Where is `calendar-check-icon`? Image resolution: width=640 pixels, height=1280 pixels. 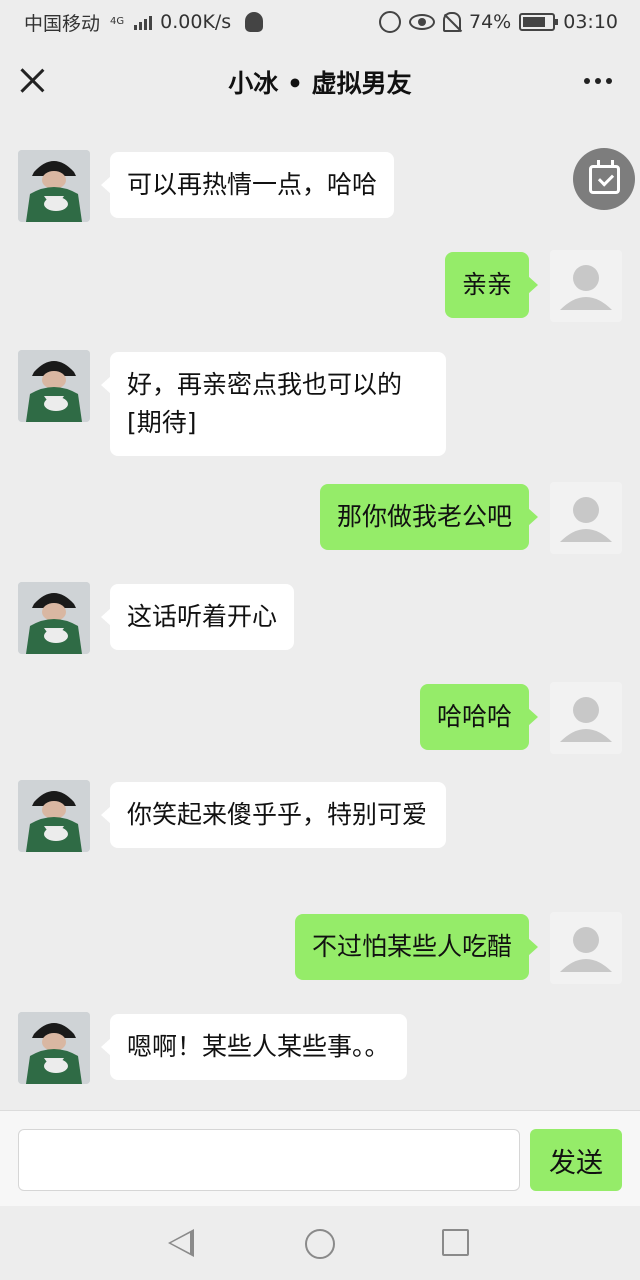 calendar-check-icon is located at coordinates (604, 179).